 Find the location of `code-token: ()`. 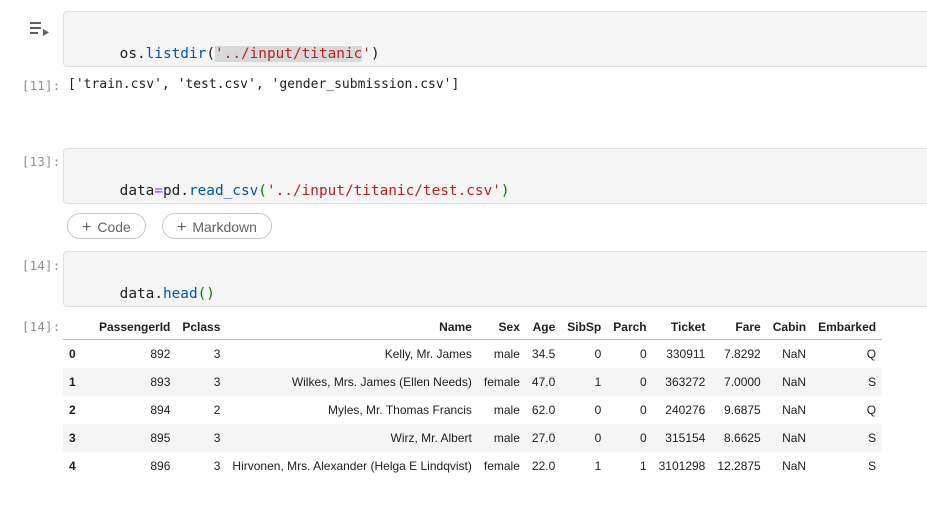

code-token: () is located at coordinates (206, 294).